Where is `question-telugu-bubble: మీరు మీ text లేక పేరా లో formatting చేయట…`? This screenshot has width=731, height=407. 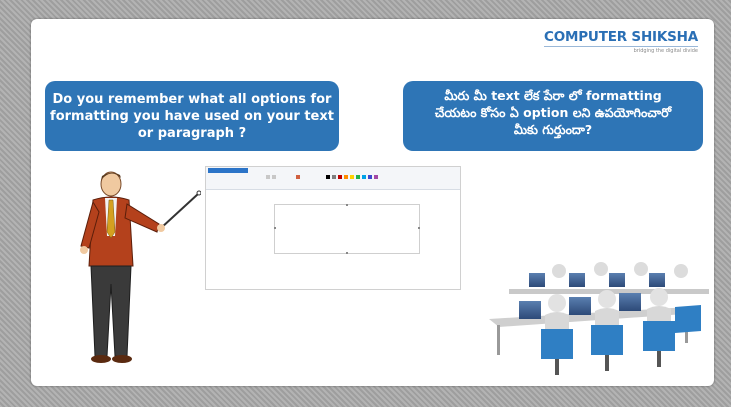
question-telugu-bubble: మీరు మీ text లేక పేరా లో formatting చేయట… is located at coordinates (553, 116).